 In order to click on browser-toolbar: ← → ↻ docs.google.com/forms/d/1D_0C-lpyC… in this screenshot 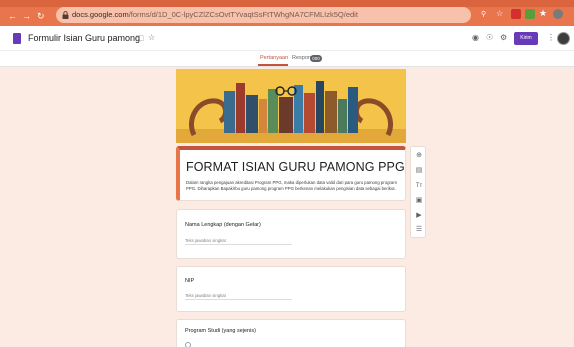, I will do `click(287, 13)`.